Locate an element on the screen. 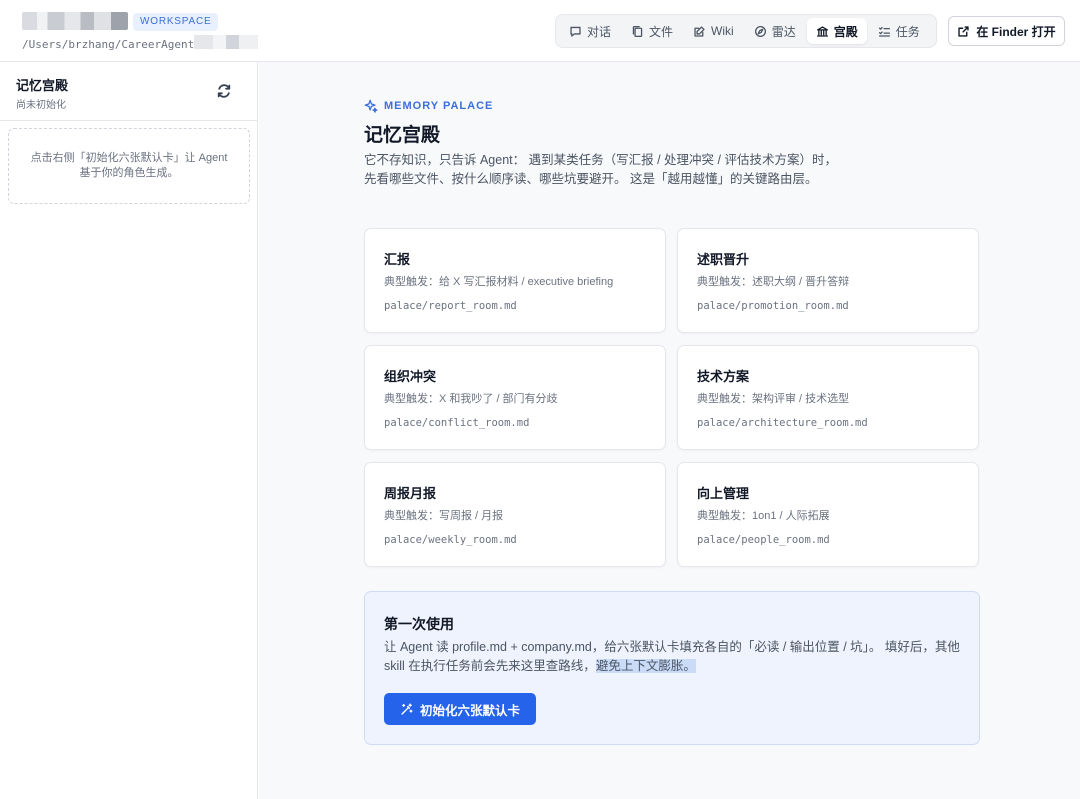 This screenshot has width=1080, height=799. workspace-path: /Users/brzhang/CareerAgent/大 is located at coordinates (117, 44).